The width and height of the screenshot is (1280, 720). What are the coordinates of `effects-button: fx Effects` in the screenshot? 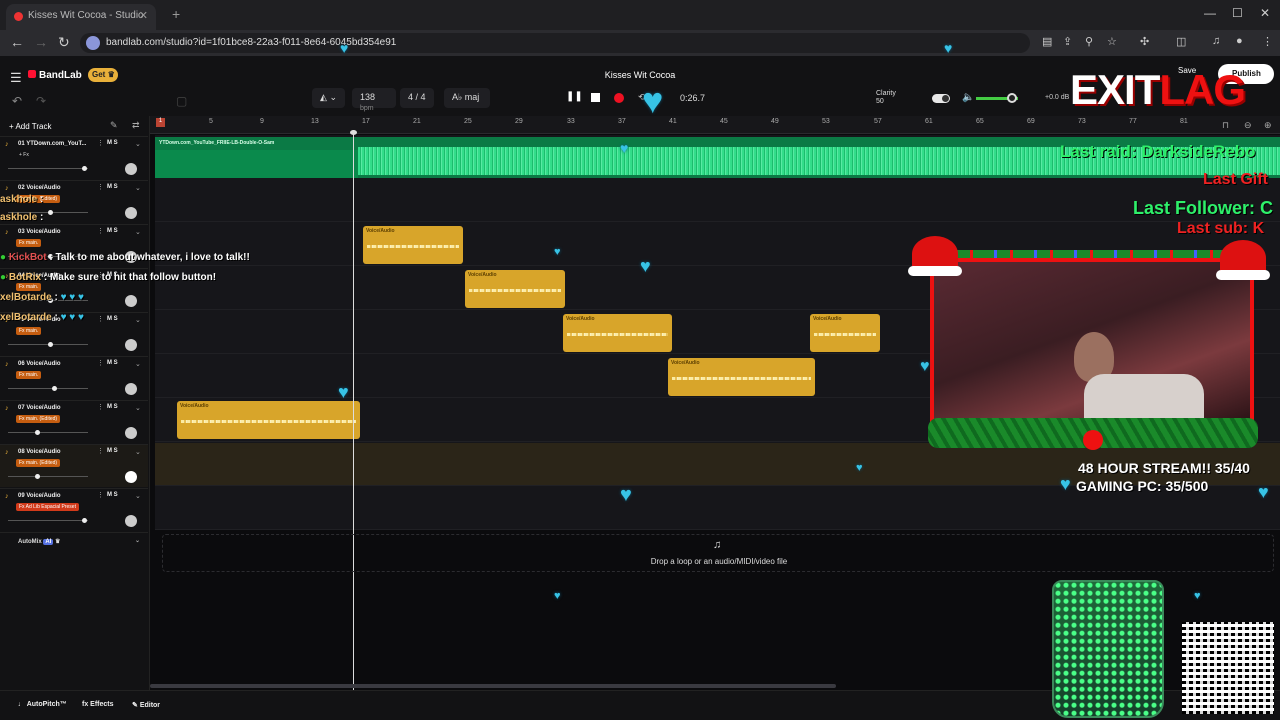 It's located at (98, 704).